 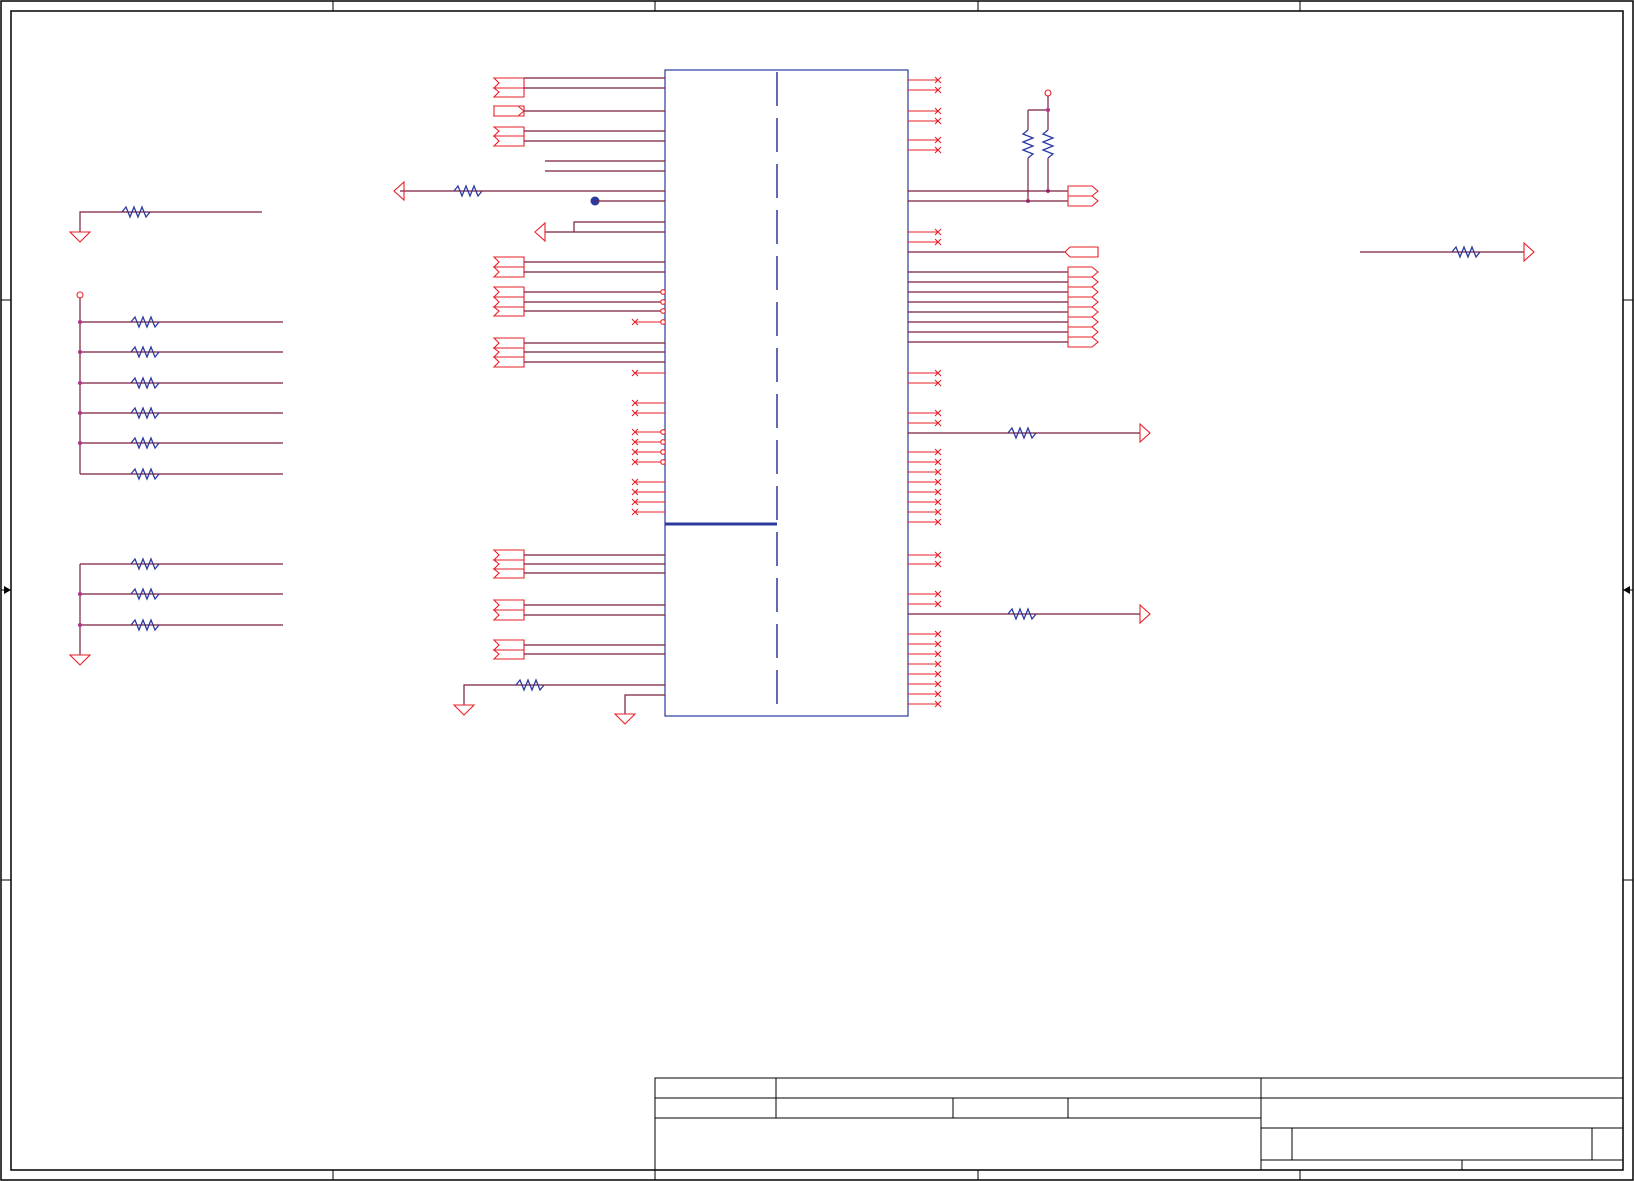 What do you see at coordinates (165, 224) in the screenshot?
I see `left-top-resistor-net` at bounding box center [165, 224].